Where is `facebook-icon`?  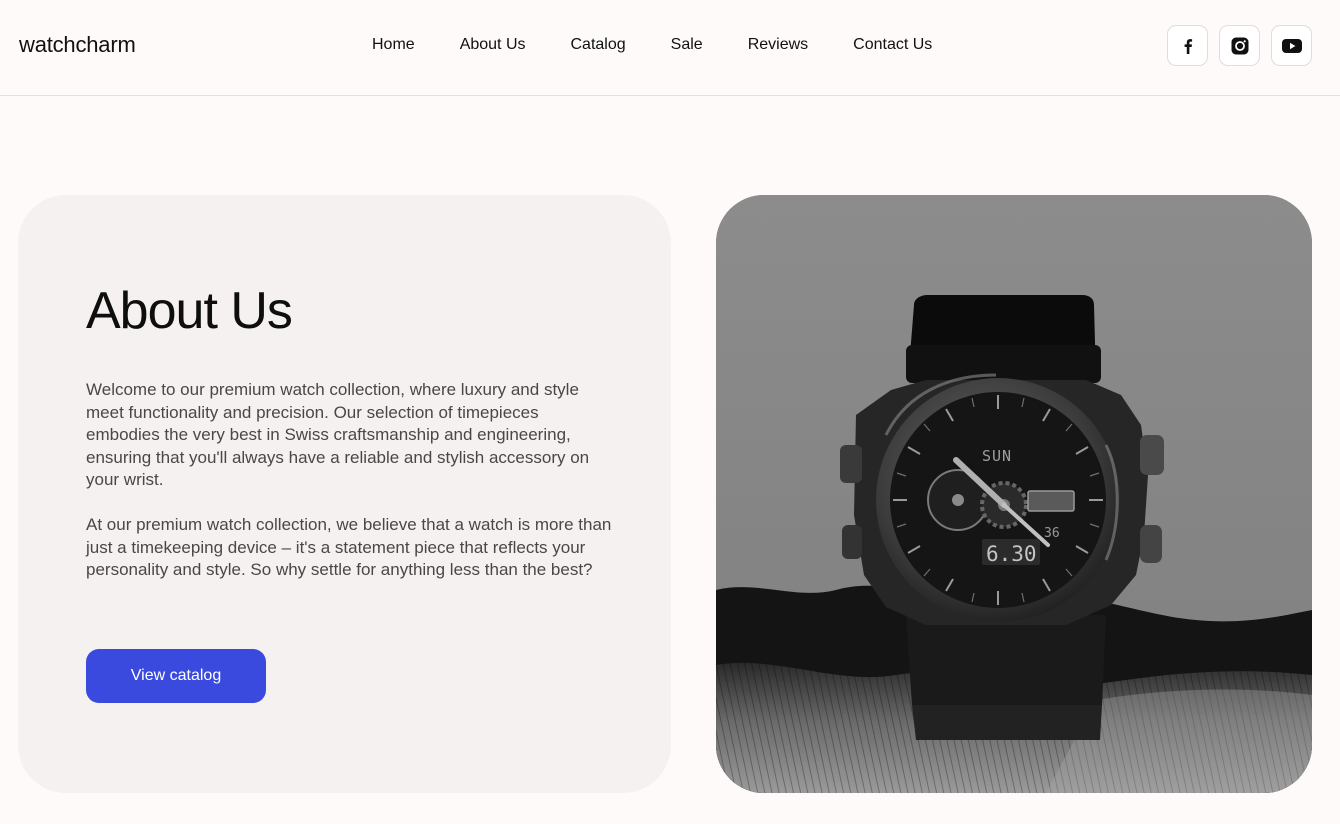 facebook-icon is located at coordinates (1188, 46).